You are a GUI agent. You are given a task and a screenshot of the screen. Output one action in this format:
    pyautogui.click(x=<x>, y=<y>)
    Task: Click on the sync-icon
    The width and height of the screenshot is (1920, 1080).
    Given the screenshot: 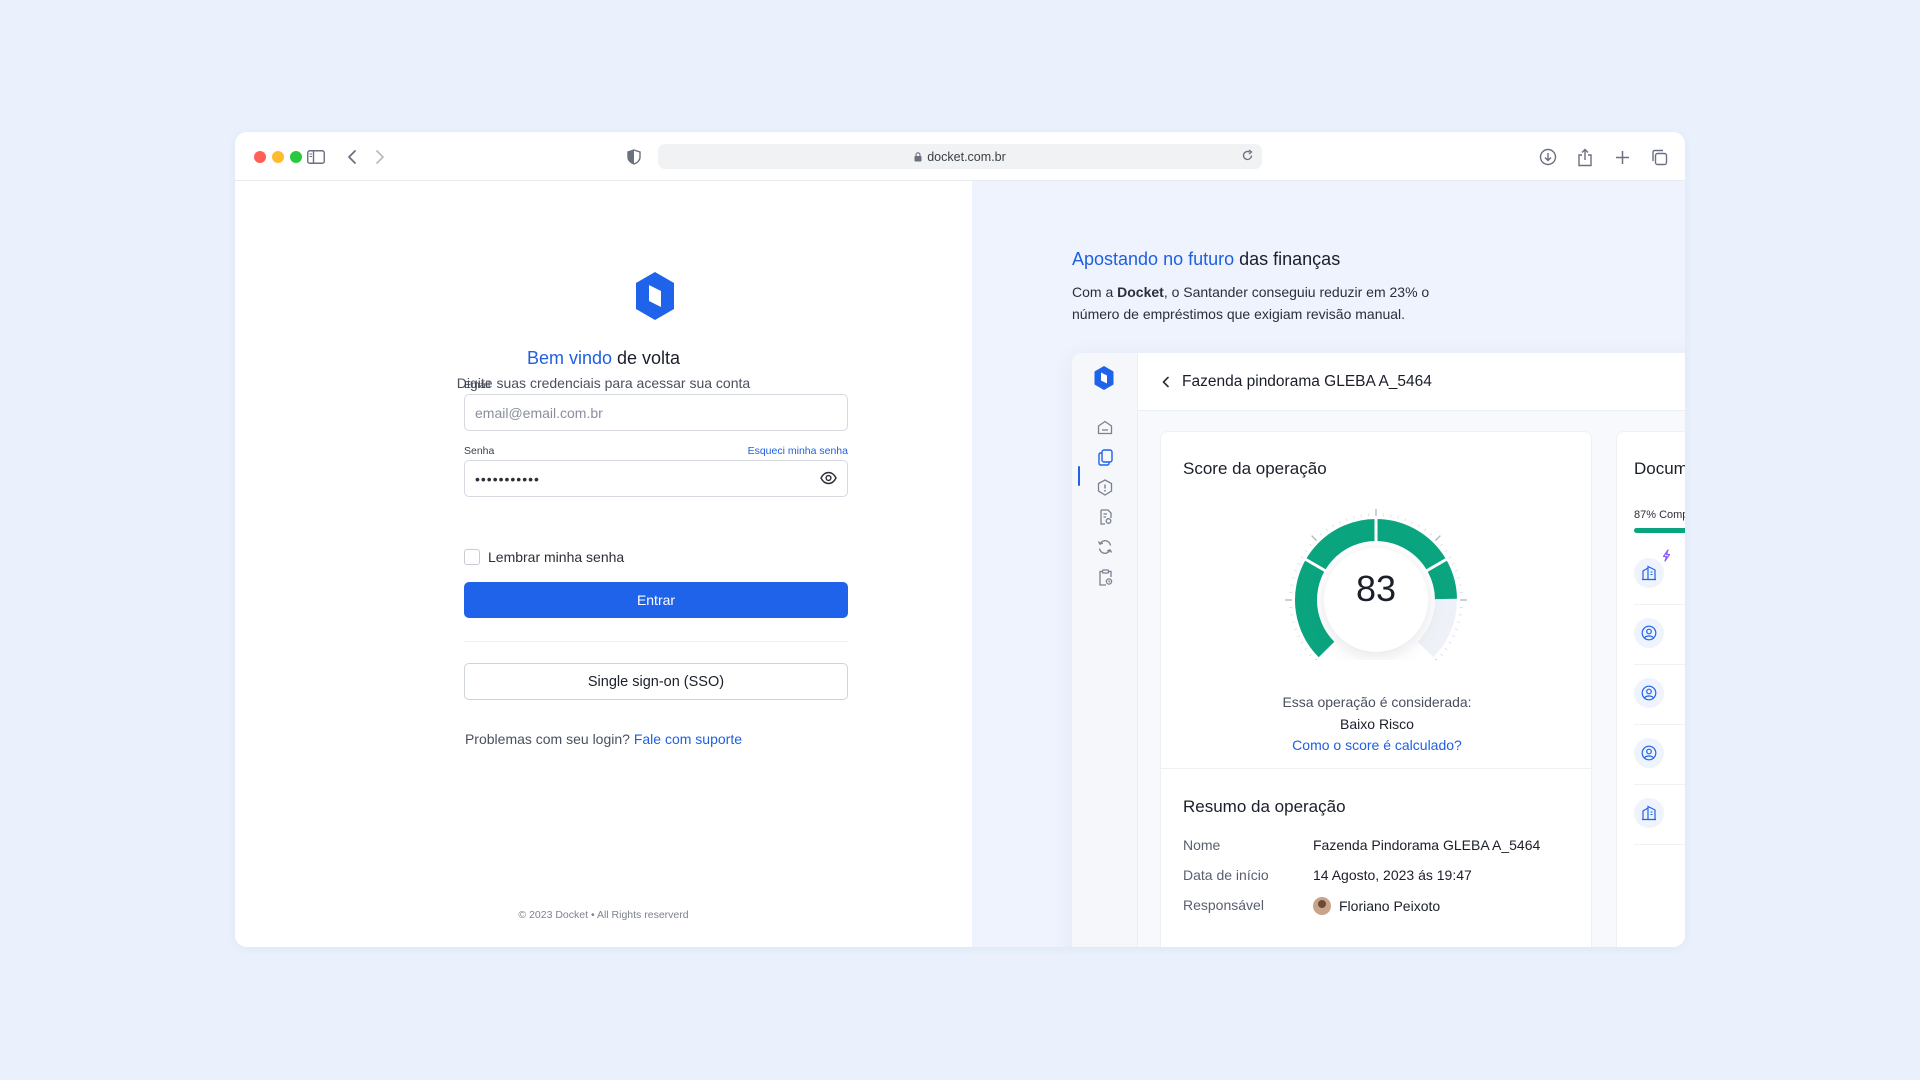 What is the action you would take?
    pyautogui.click(x=1105, y=547)
    